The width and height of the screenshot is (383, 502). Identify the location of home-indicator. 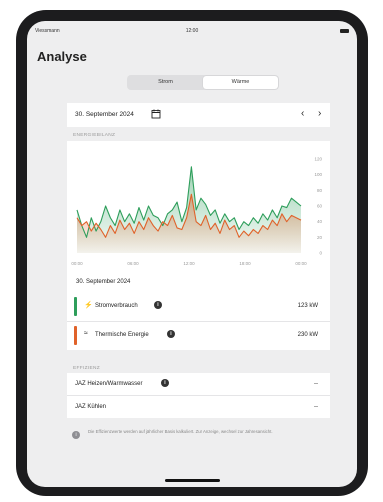
(192, 480).